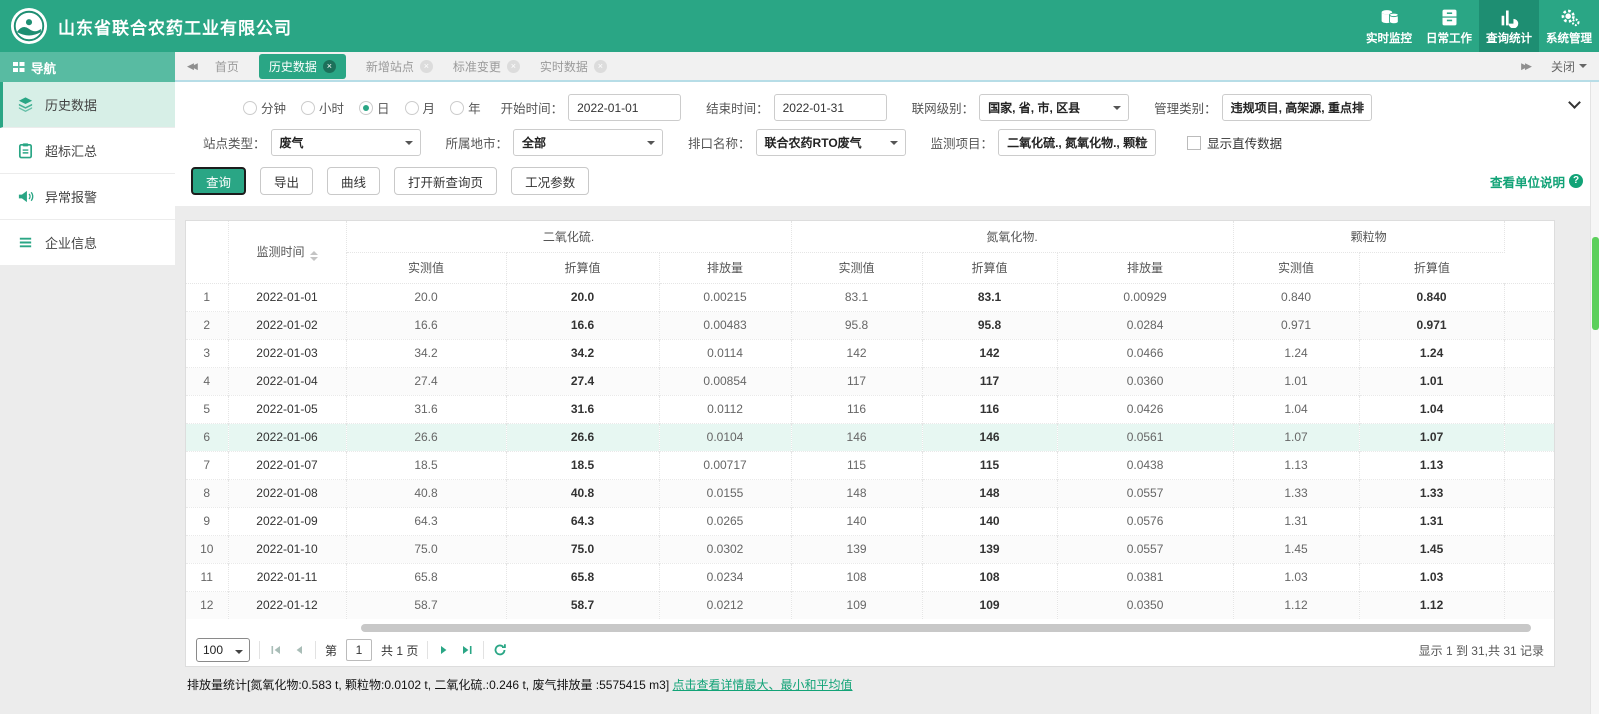 This screenshot has width=1599, height=714. Describe the element at coordinates (399, 66) in the screenshot. I see `tab-new-station: 新增站点 ×` at that location.